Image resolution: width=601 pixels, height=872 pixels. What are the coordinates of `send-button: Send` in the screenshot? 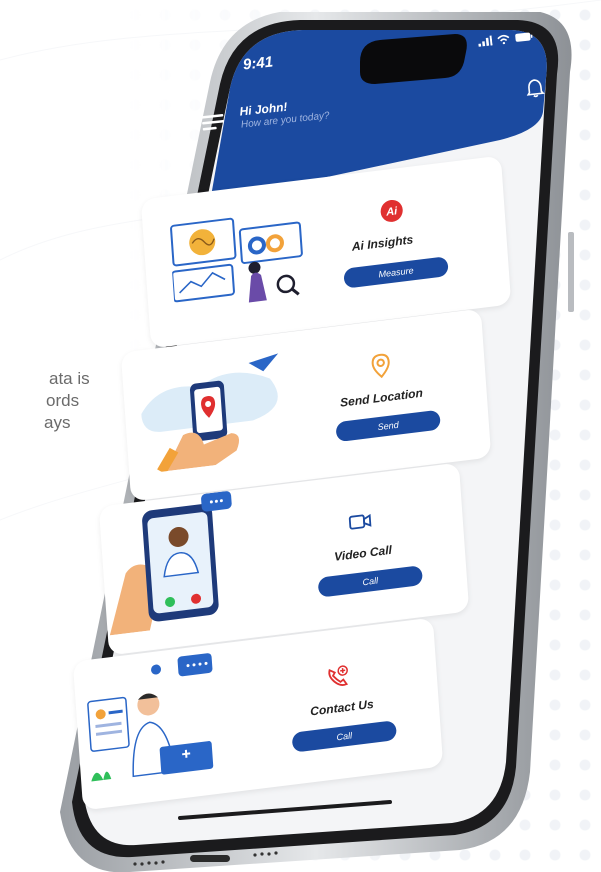 It's located at (388, 426).